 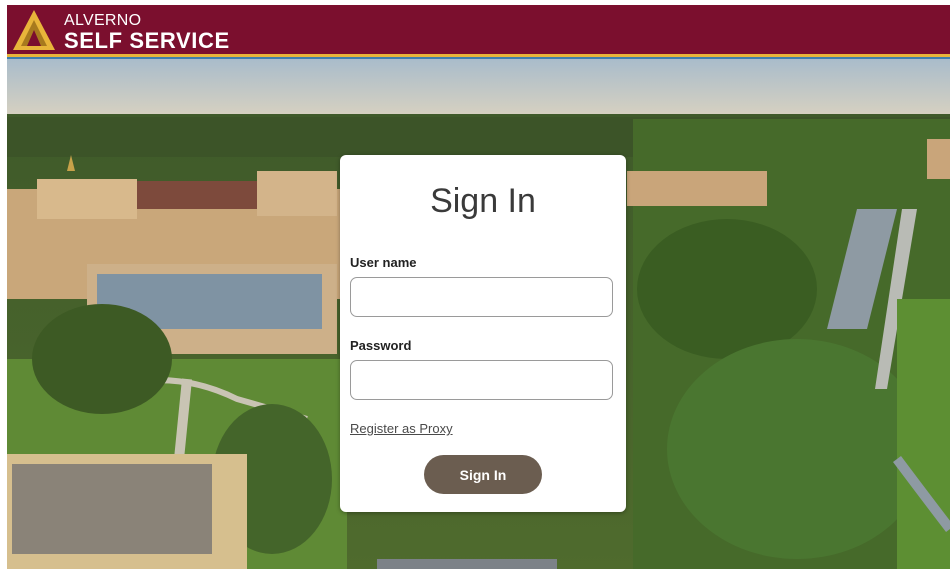 I want to click on password-label: Password, so click(x=381, y=345).